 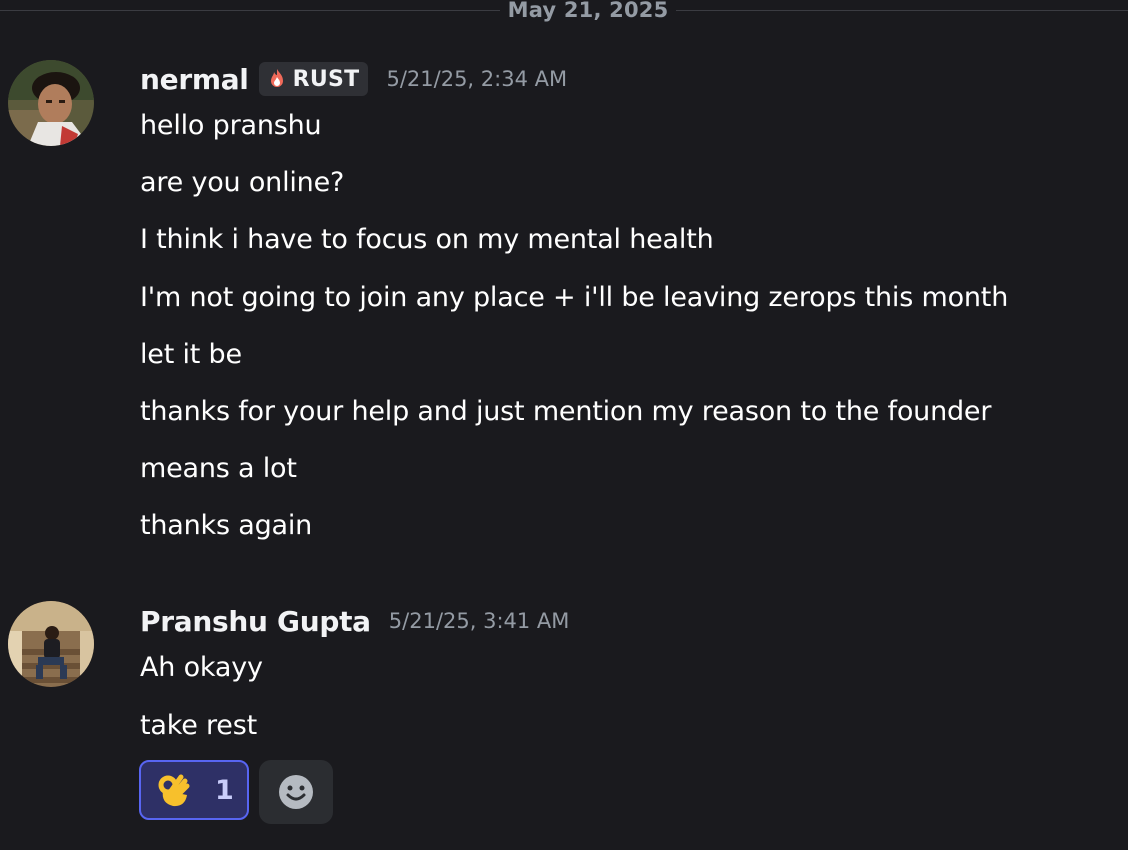 What do you see at coordinates (198, 725) in the screenshot?
I see `message-line: take rest` at bounding box center [198, 725].